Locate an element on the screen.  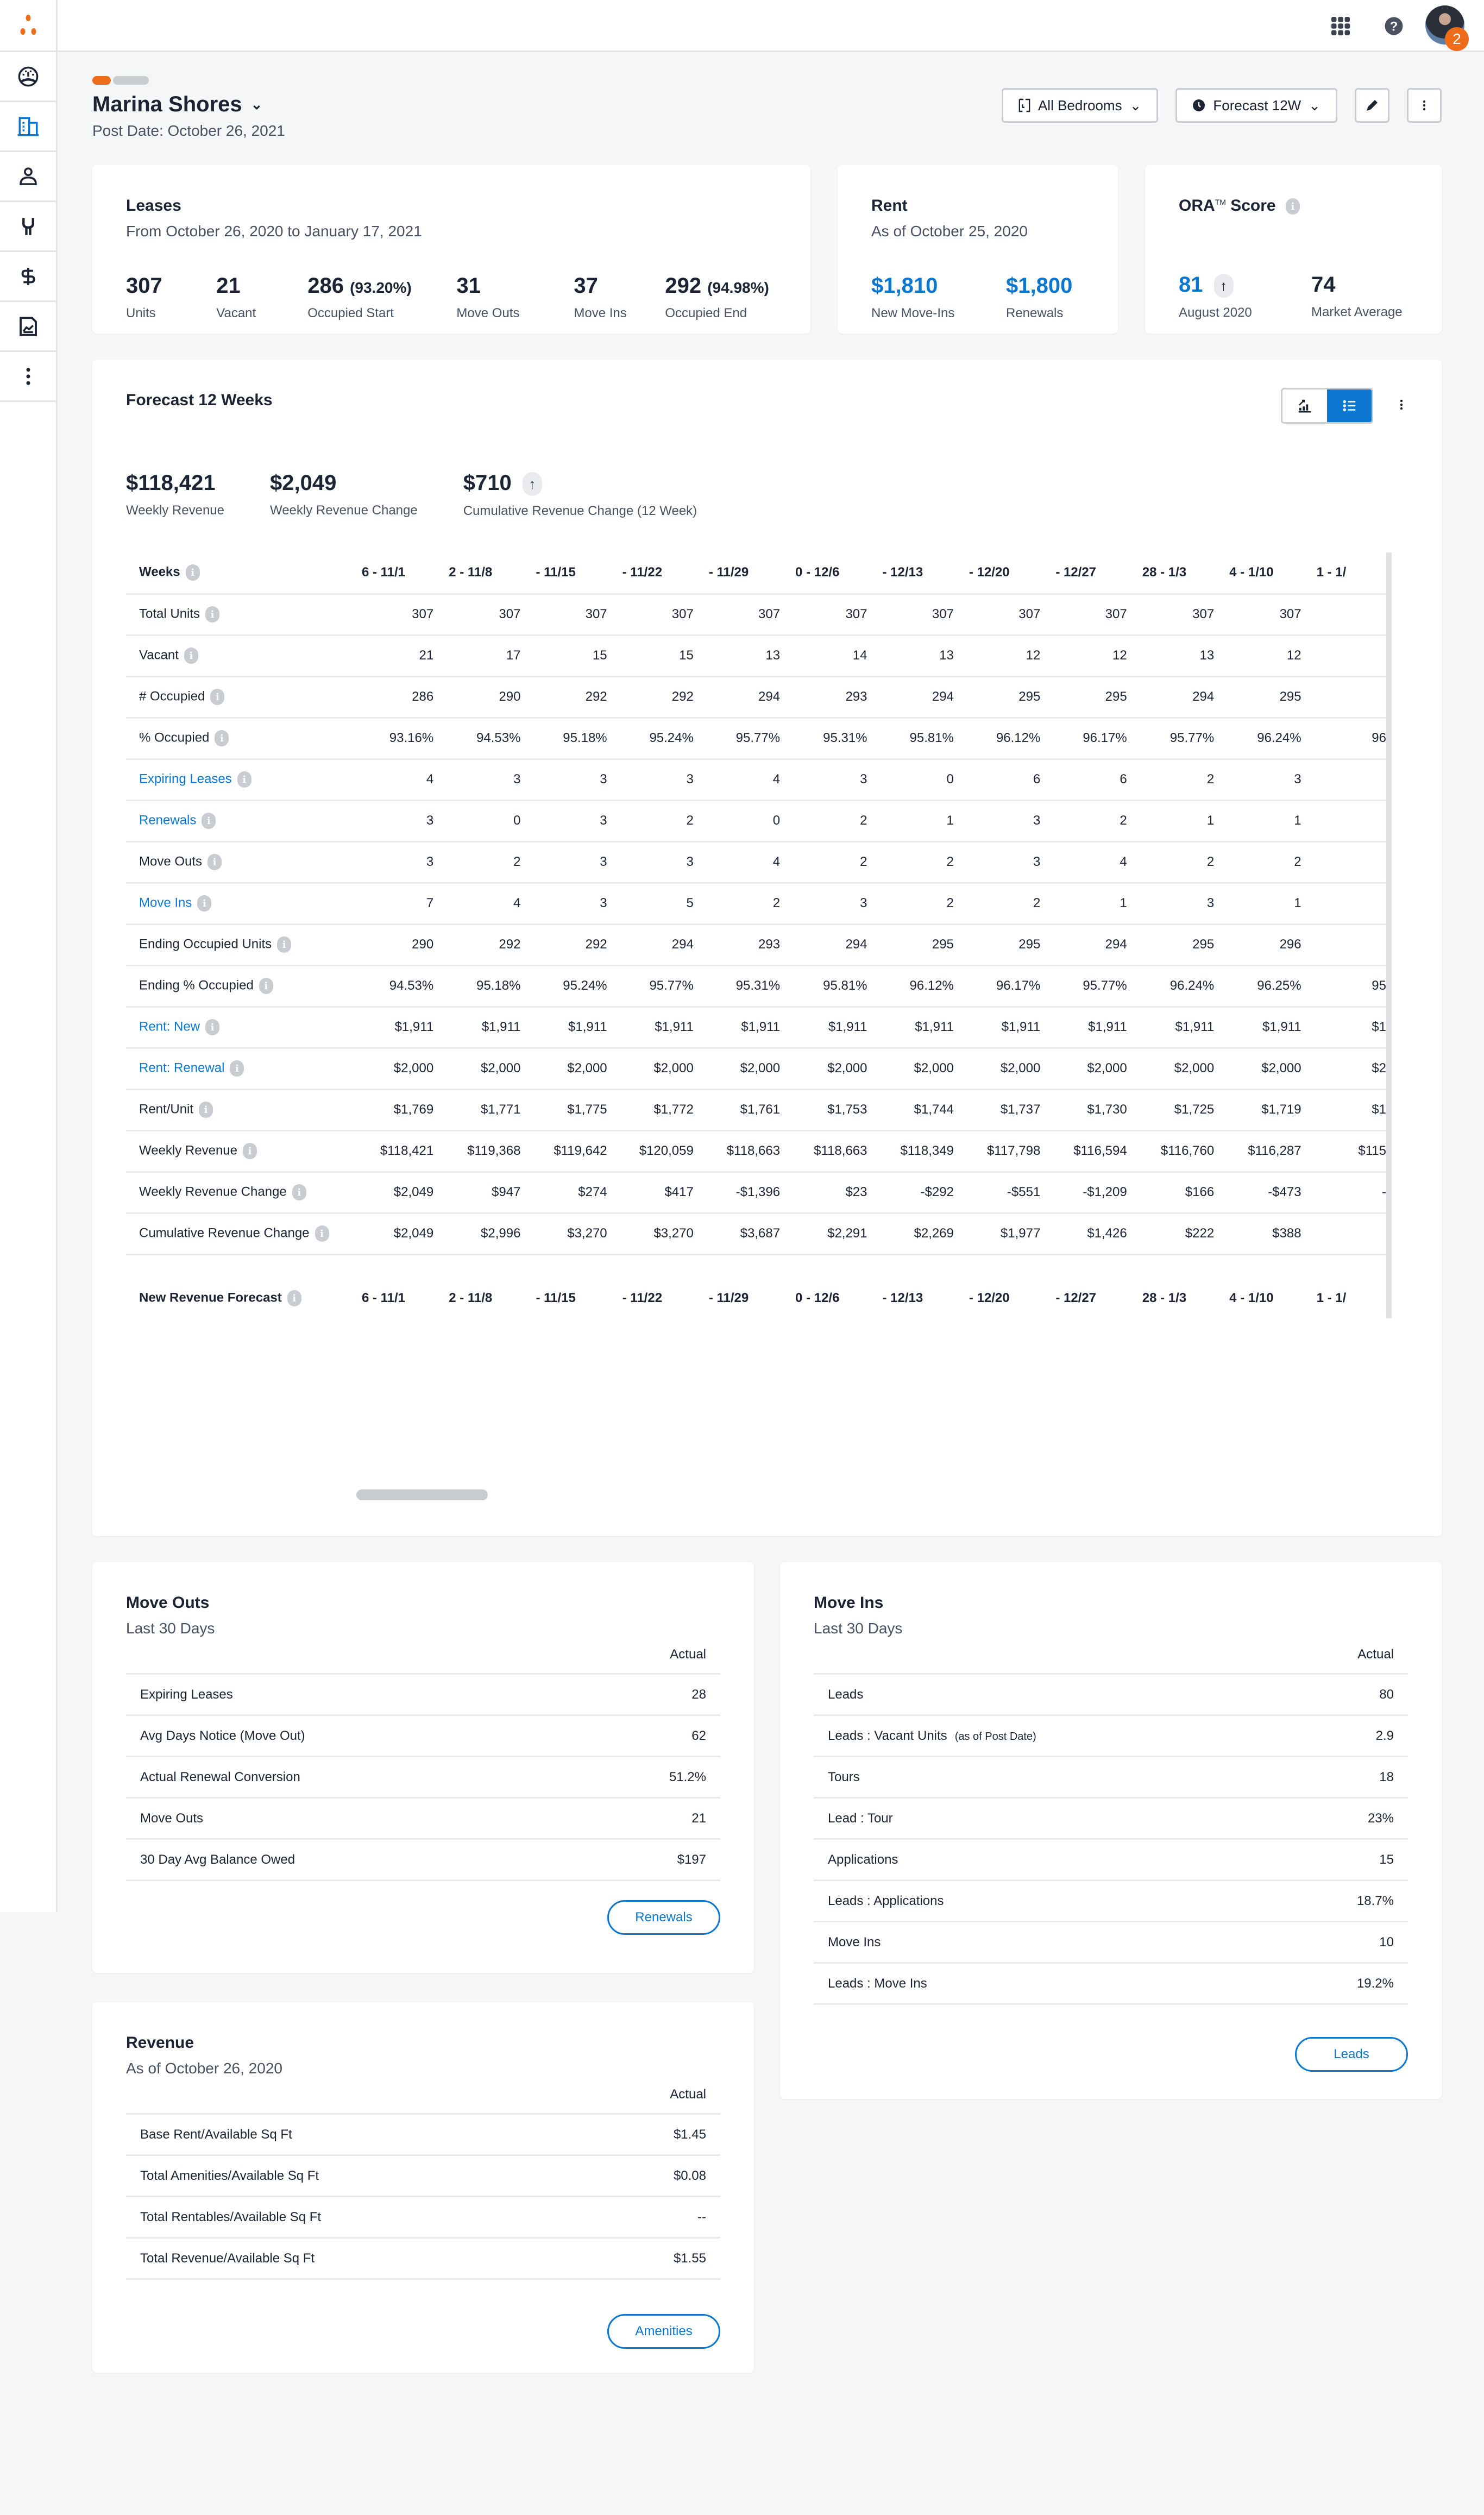
table-cell: 4 is located at coordinates (737, 780).